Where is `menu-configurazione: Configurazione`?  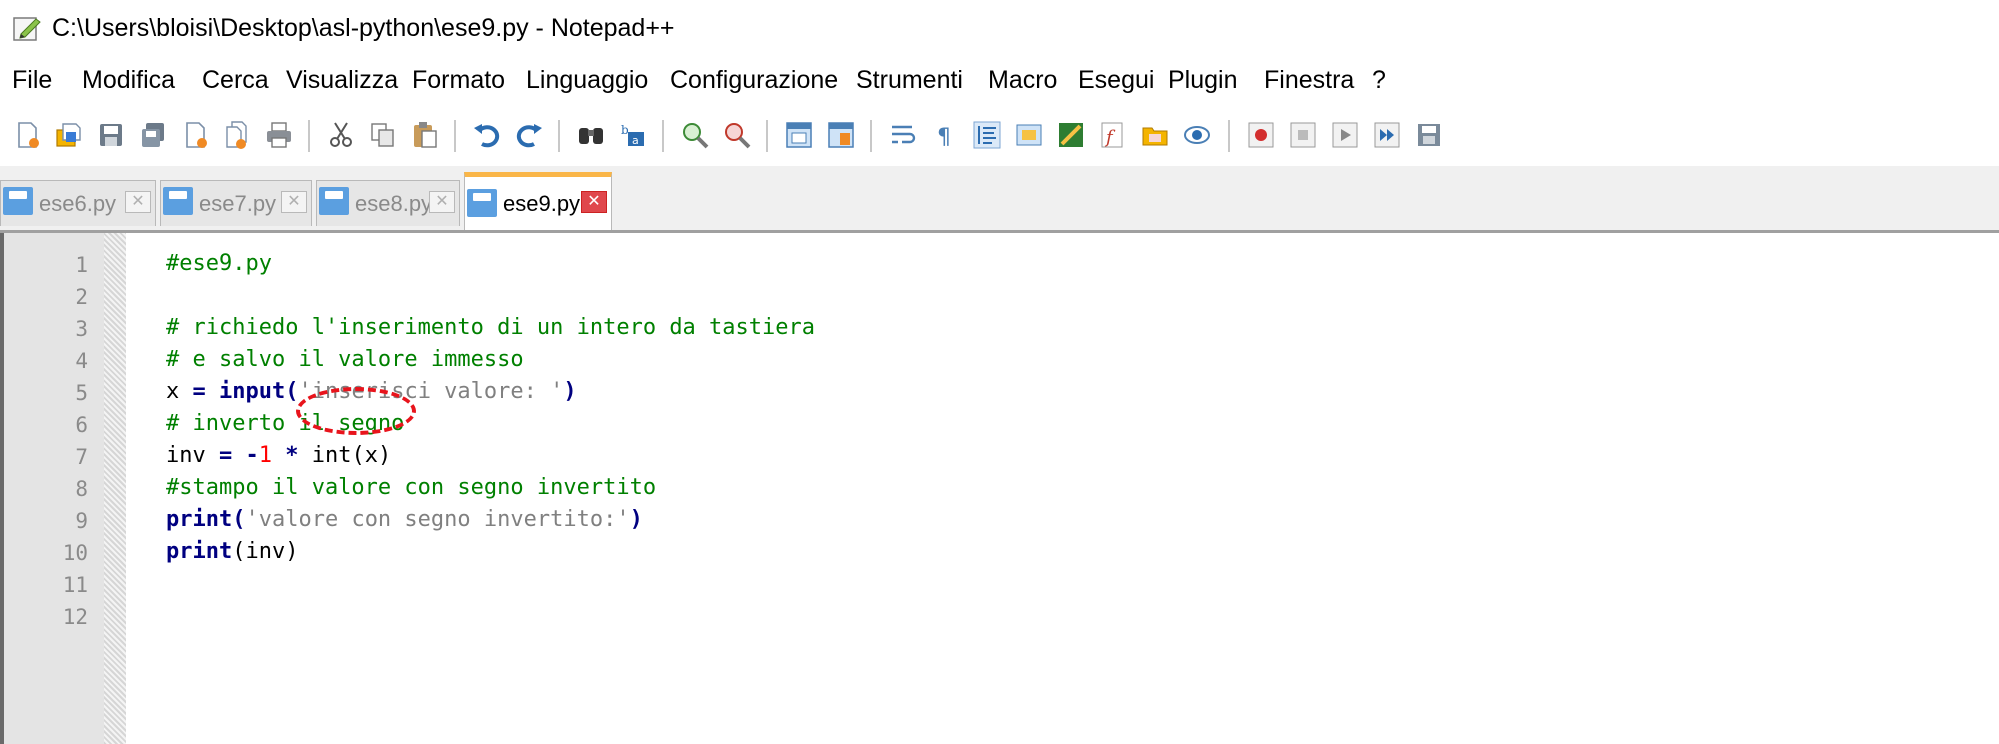 menu-configurazione: Configurazione is located at coordinates (754, 80).